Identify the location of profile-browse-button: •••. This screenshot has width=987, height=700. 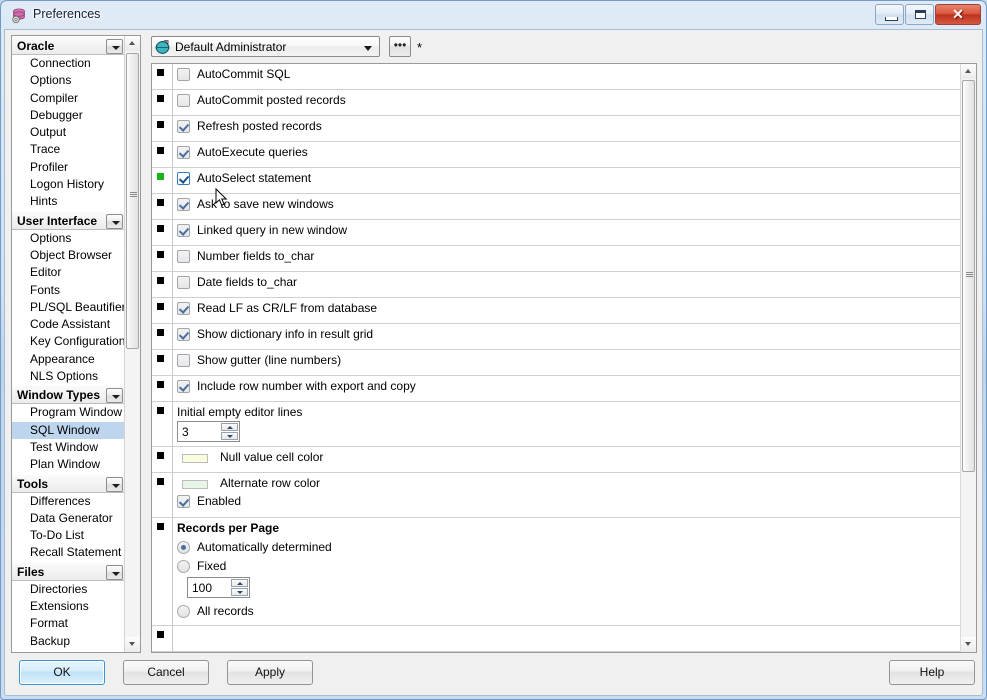
(400, 46).